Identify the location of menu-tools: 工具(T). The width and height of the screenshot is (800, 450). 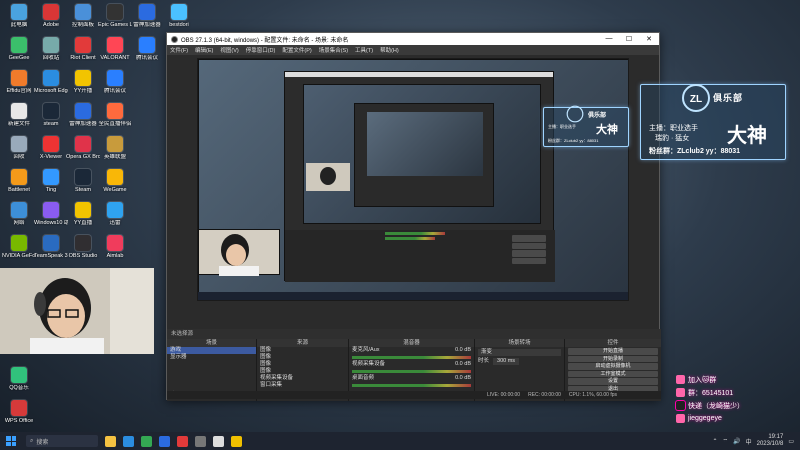
(364, 50).